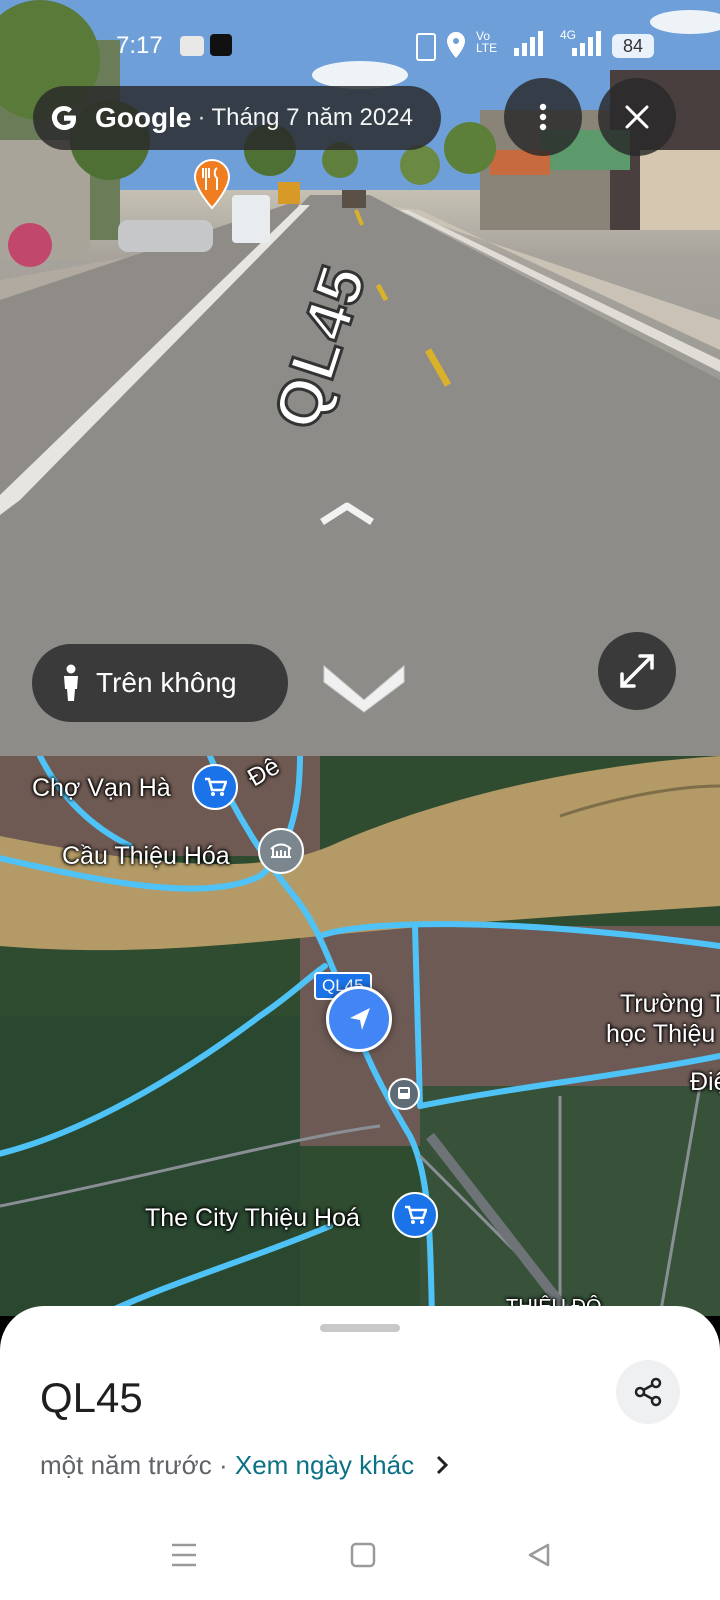 The height and width of the screenshot is (1600, 720). What do you see at coordinates (660, 1034) in the screenshot?
I see `map-label-truong-2: học Thiệu` at bounding box center [660, 1034].